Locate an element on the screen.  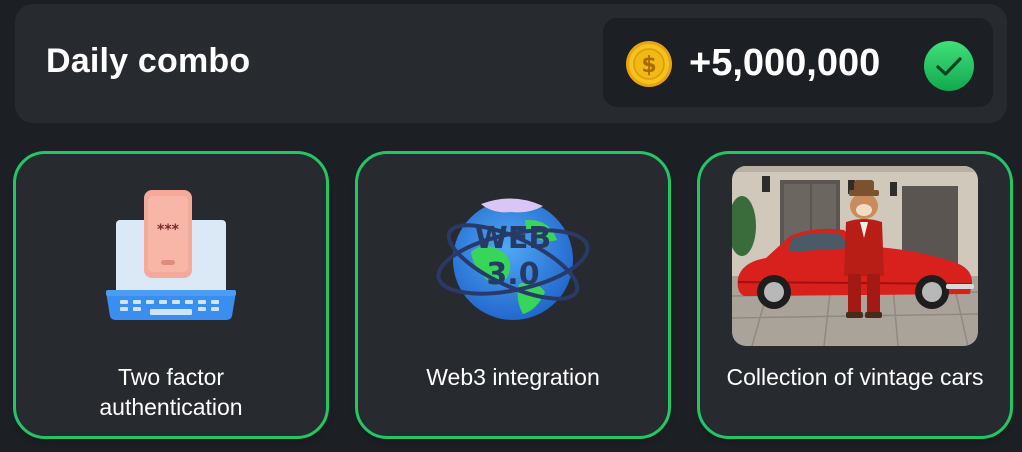
web3-globe-icon: WEB 3.0 is located at coordinates (513, 259).